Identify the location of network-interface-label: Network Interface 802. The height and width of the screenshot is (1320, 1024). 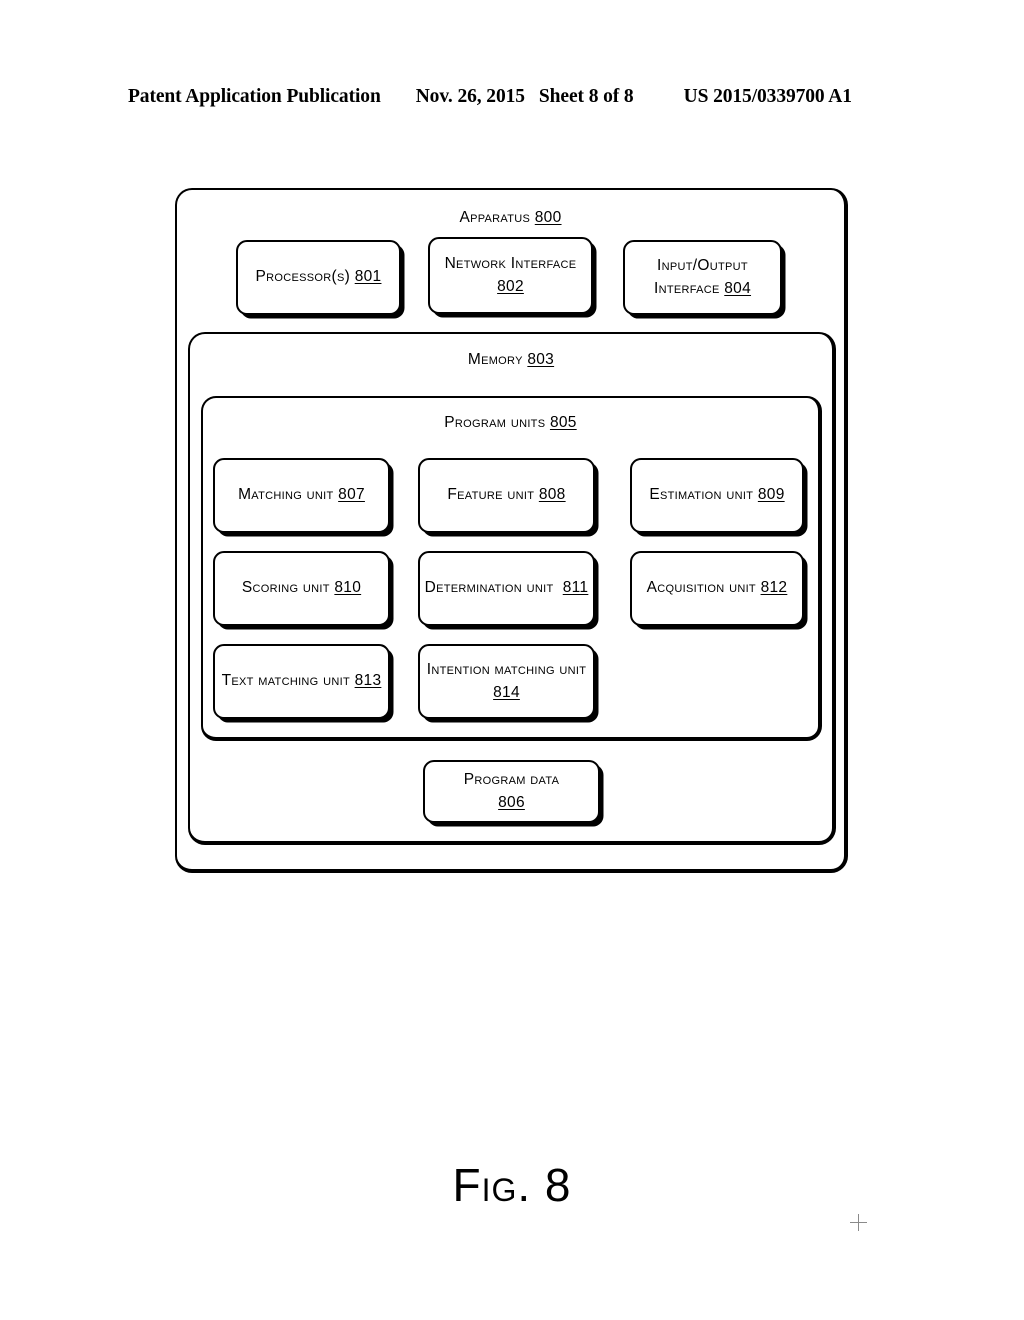
(513, 275).